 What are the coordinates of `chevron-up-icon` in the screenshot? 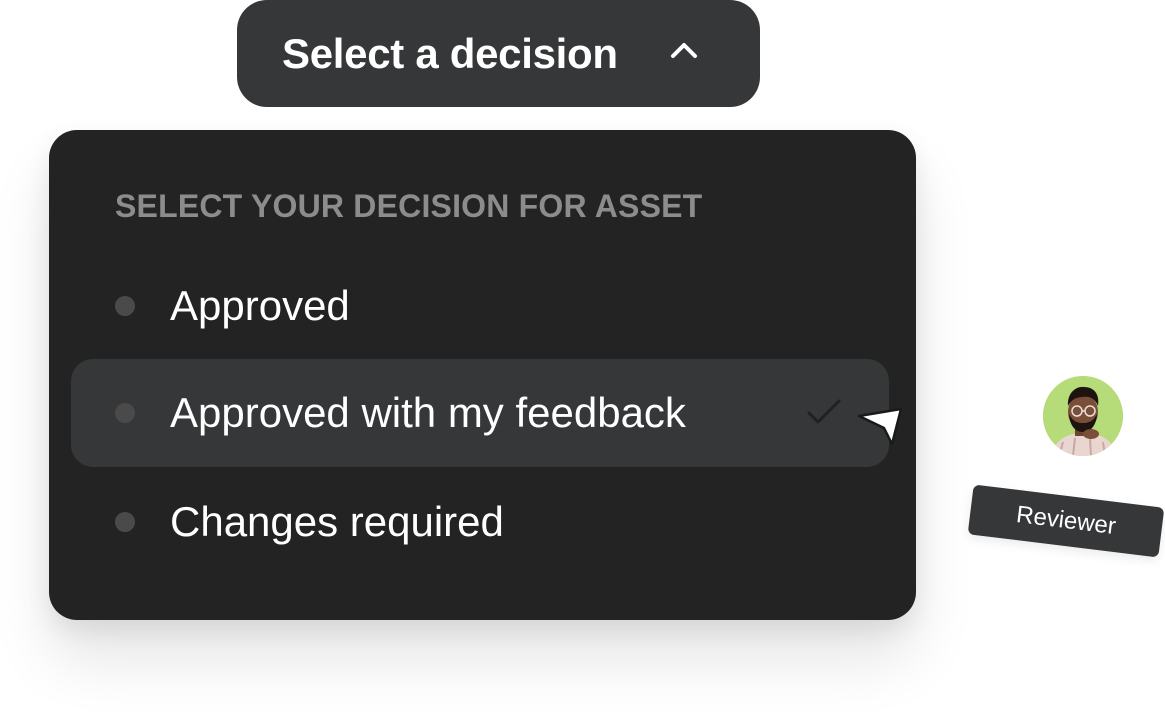 It's located at (684, 50).